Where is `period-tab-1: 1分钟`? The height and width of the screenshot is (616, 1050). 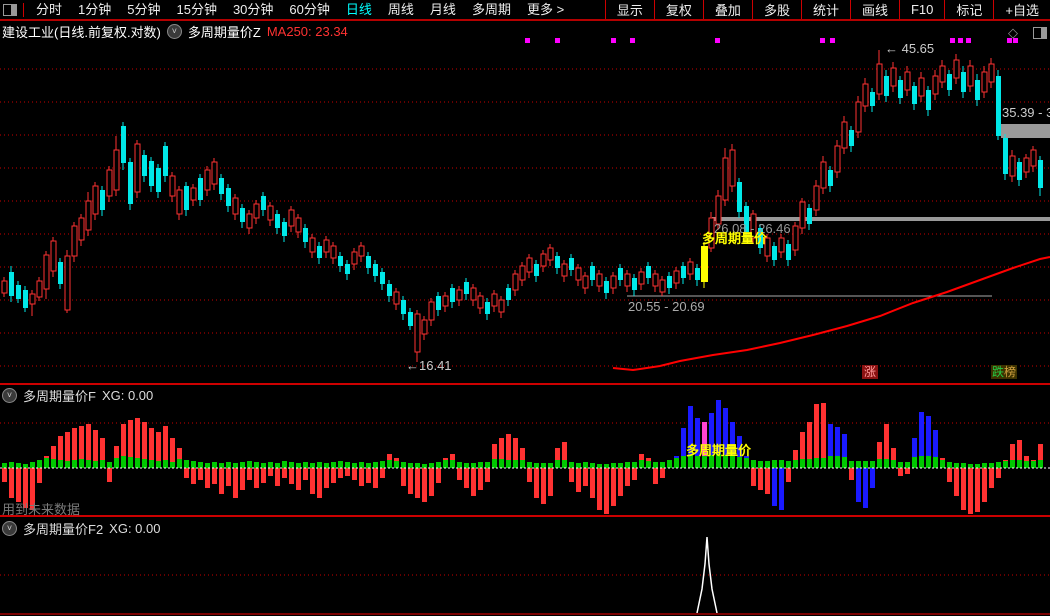
period-tab-1: 1分钟 is located at coordinates (94, 9).